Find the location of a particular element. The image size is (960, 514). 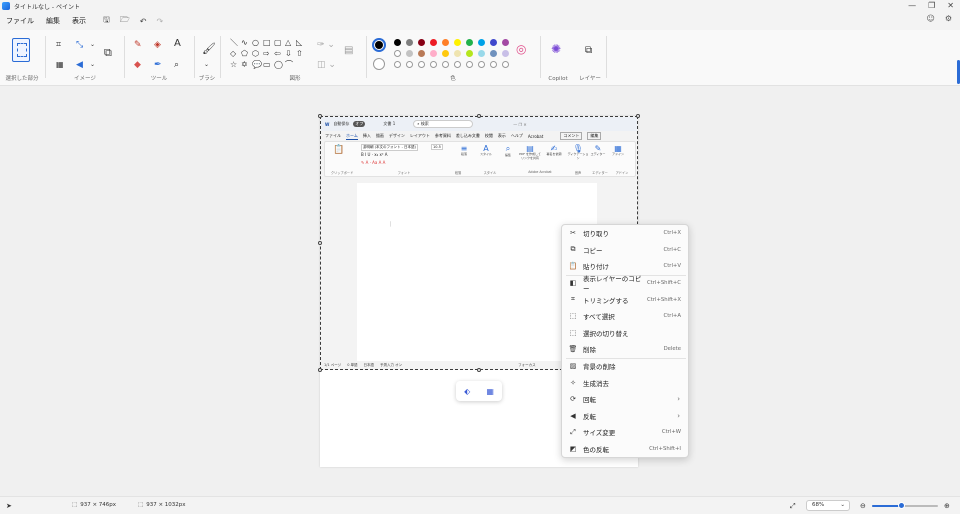

menu-file: ファイル is located at coordinates (20, 21).